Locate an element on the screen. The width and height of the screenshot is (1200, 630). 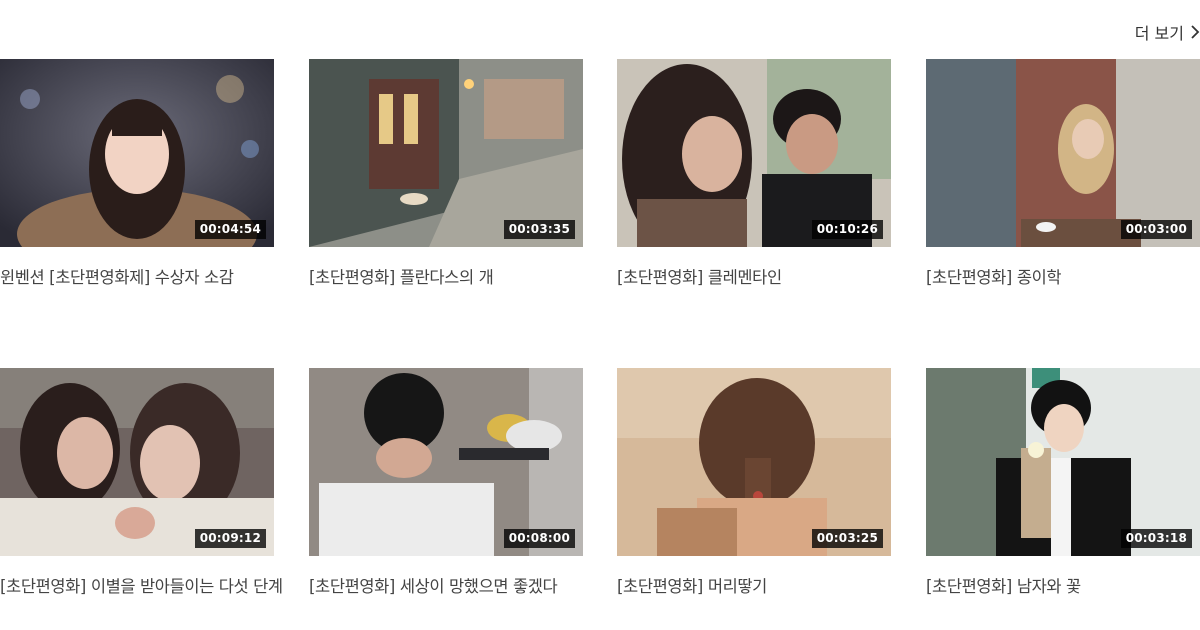
video-thumbnail: 00:03:35 is located at coordinates (446, 153).